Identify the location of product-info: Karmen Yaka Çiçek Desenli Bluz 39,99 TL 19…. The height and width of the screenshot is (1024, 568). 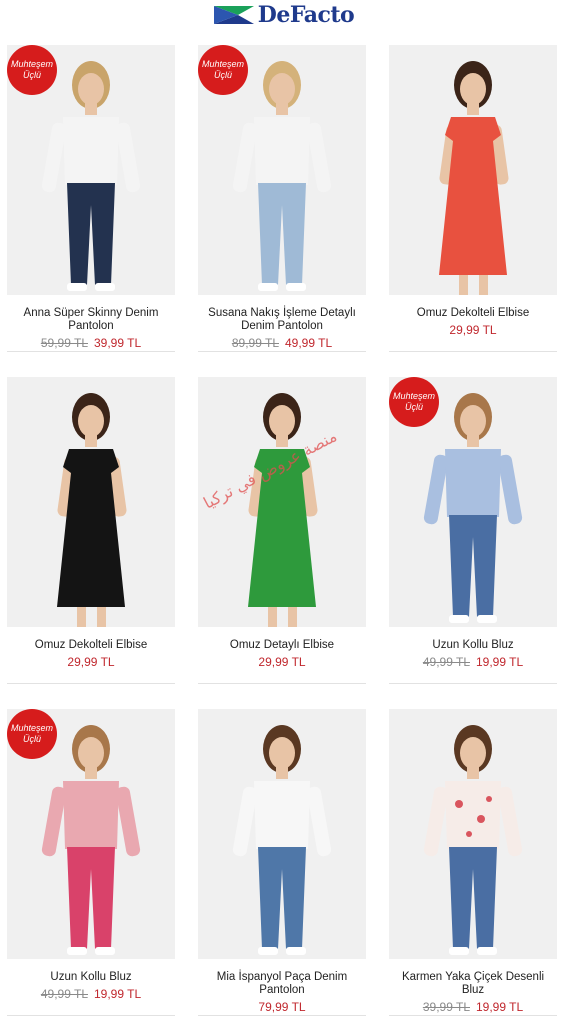
(473, 992).